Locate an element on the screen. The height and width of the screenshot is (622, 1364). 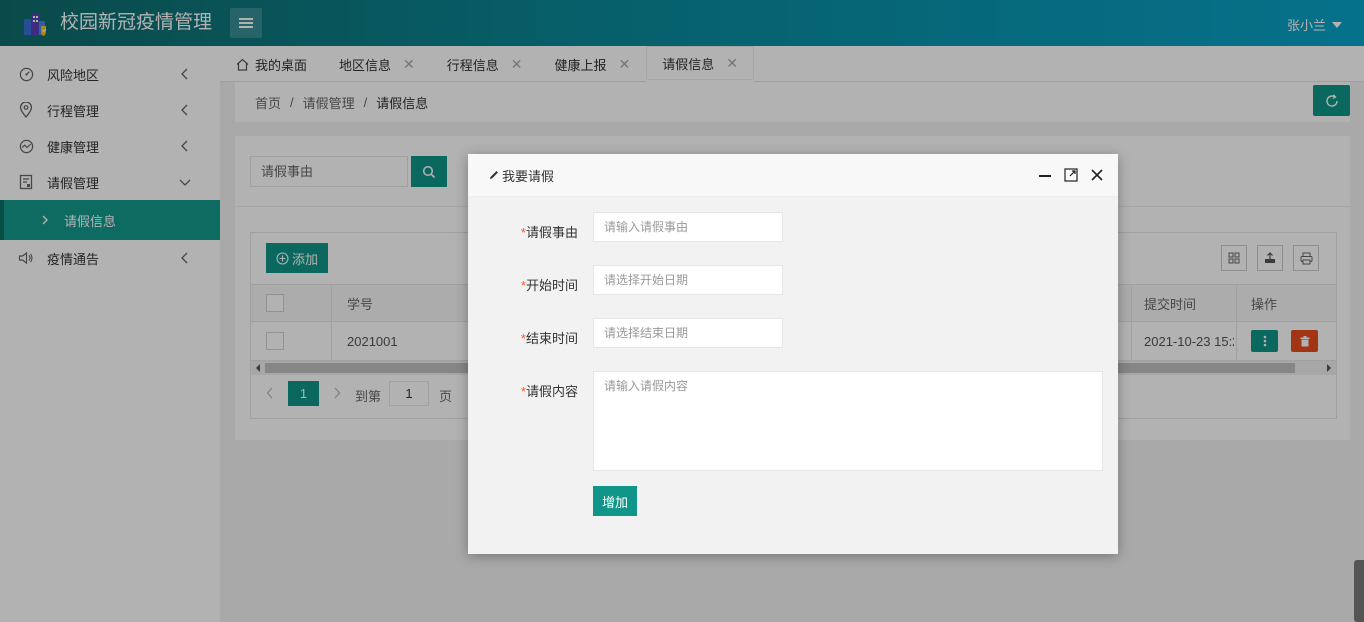
dialog-controls is located at coordinates (1071, 175).